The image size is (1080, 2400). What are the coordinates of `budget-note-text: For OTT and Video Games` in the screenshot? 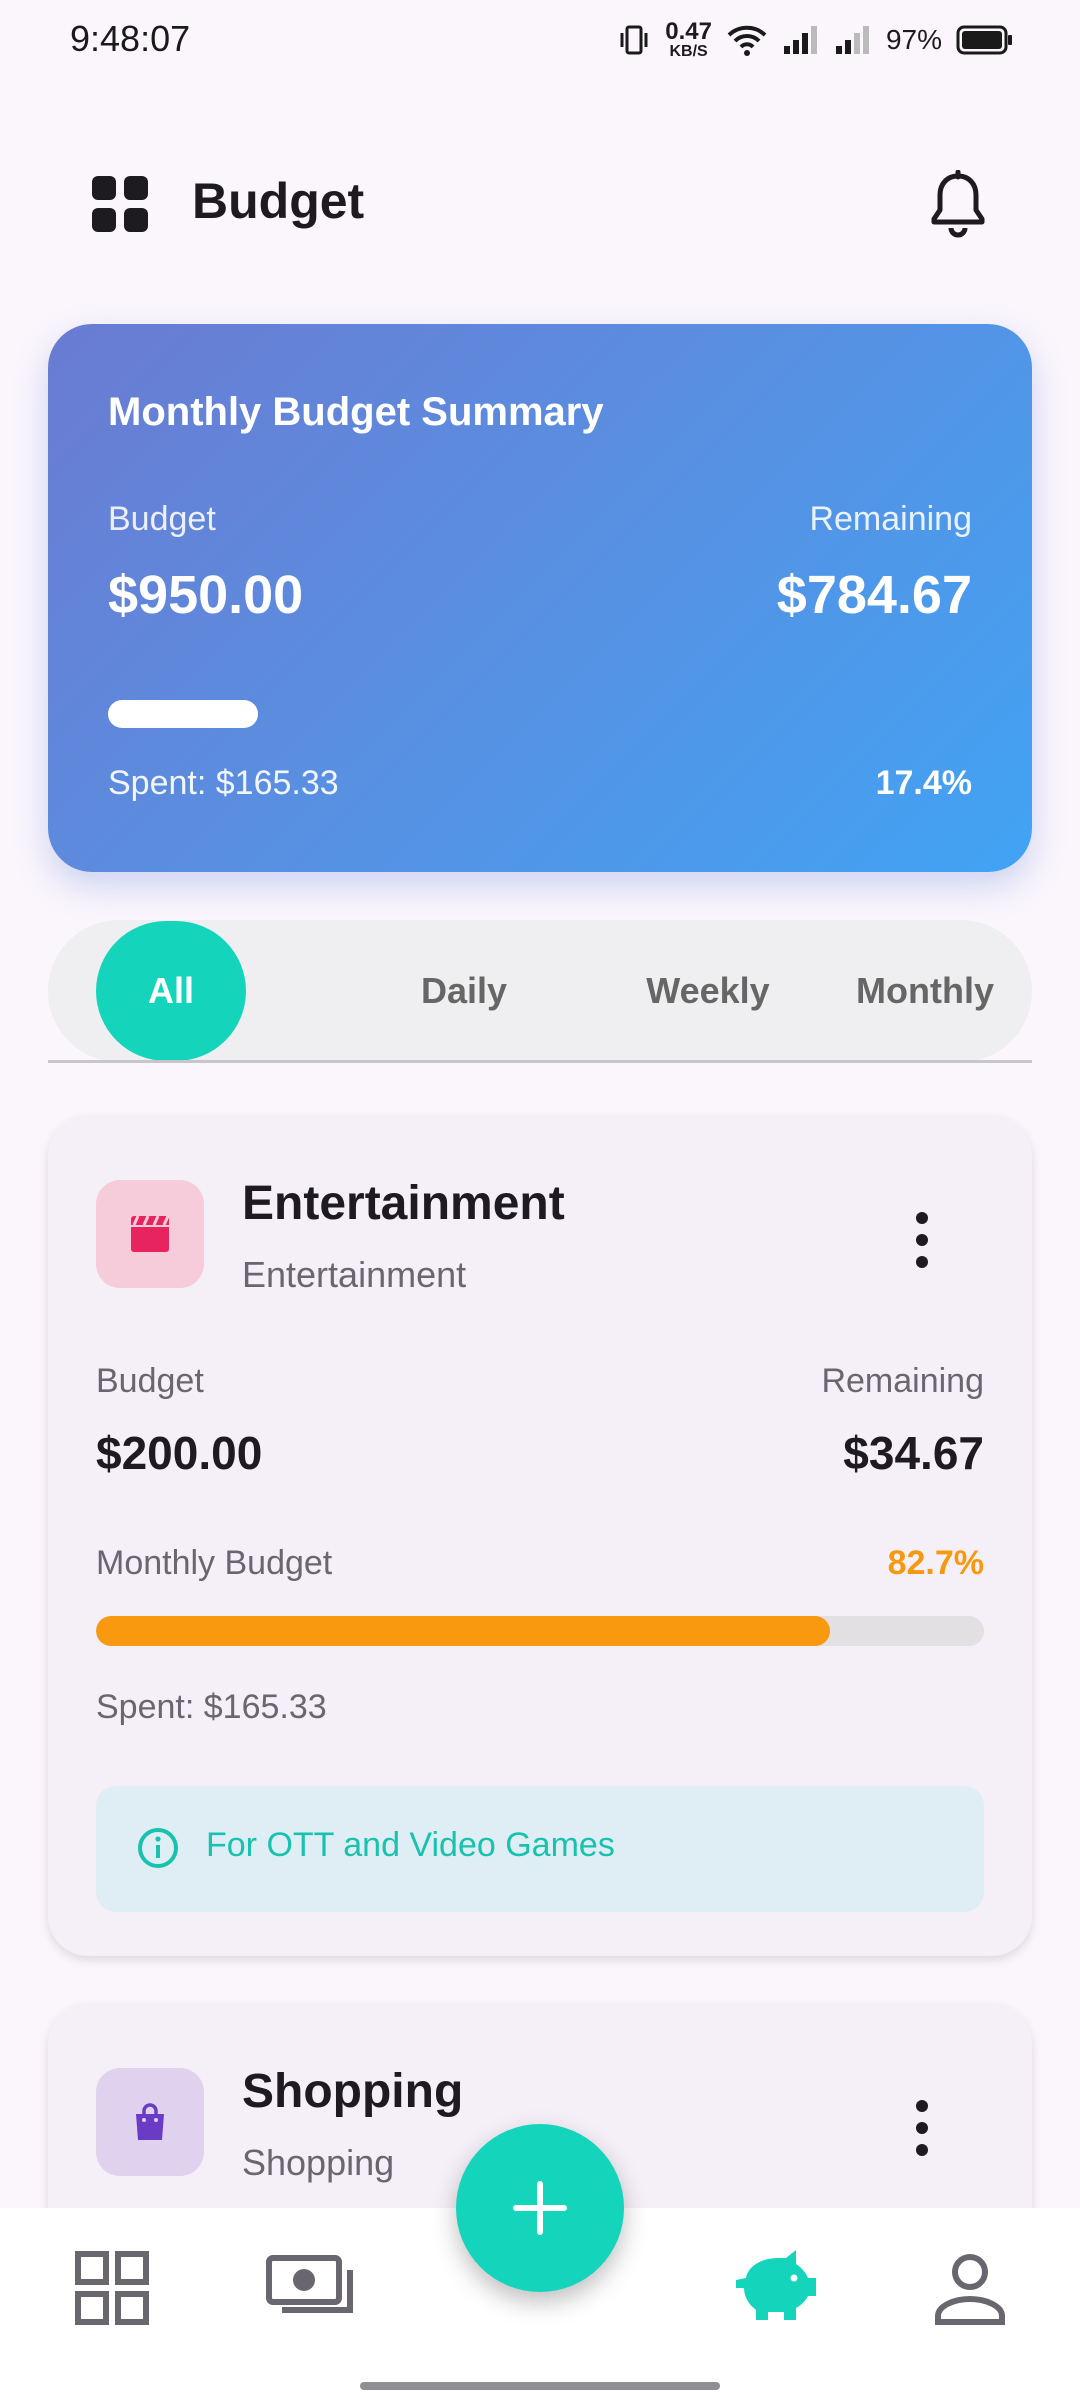 It's located at (410, 1845).